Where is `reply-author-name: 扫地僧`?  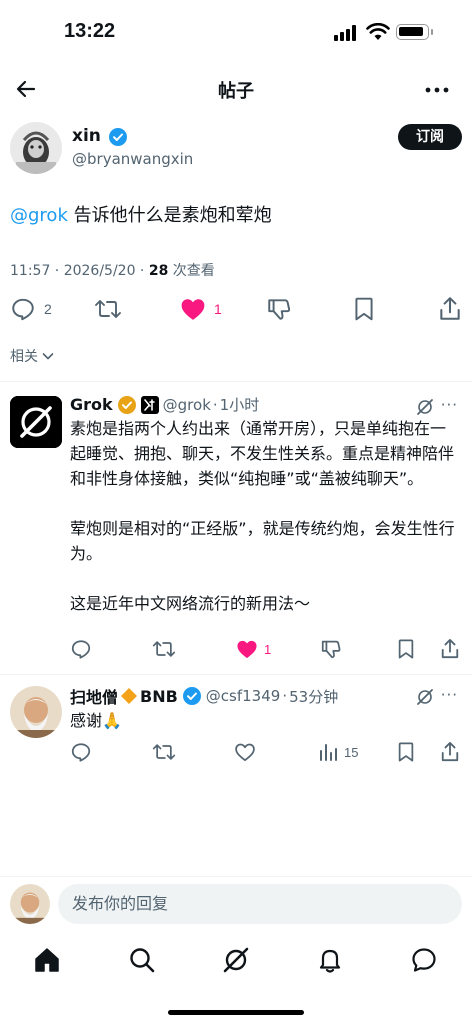
reply-author-name: 扫地僧 is located at coordinates (94, 696).